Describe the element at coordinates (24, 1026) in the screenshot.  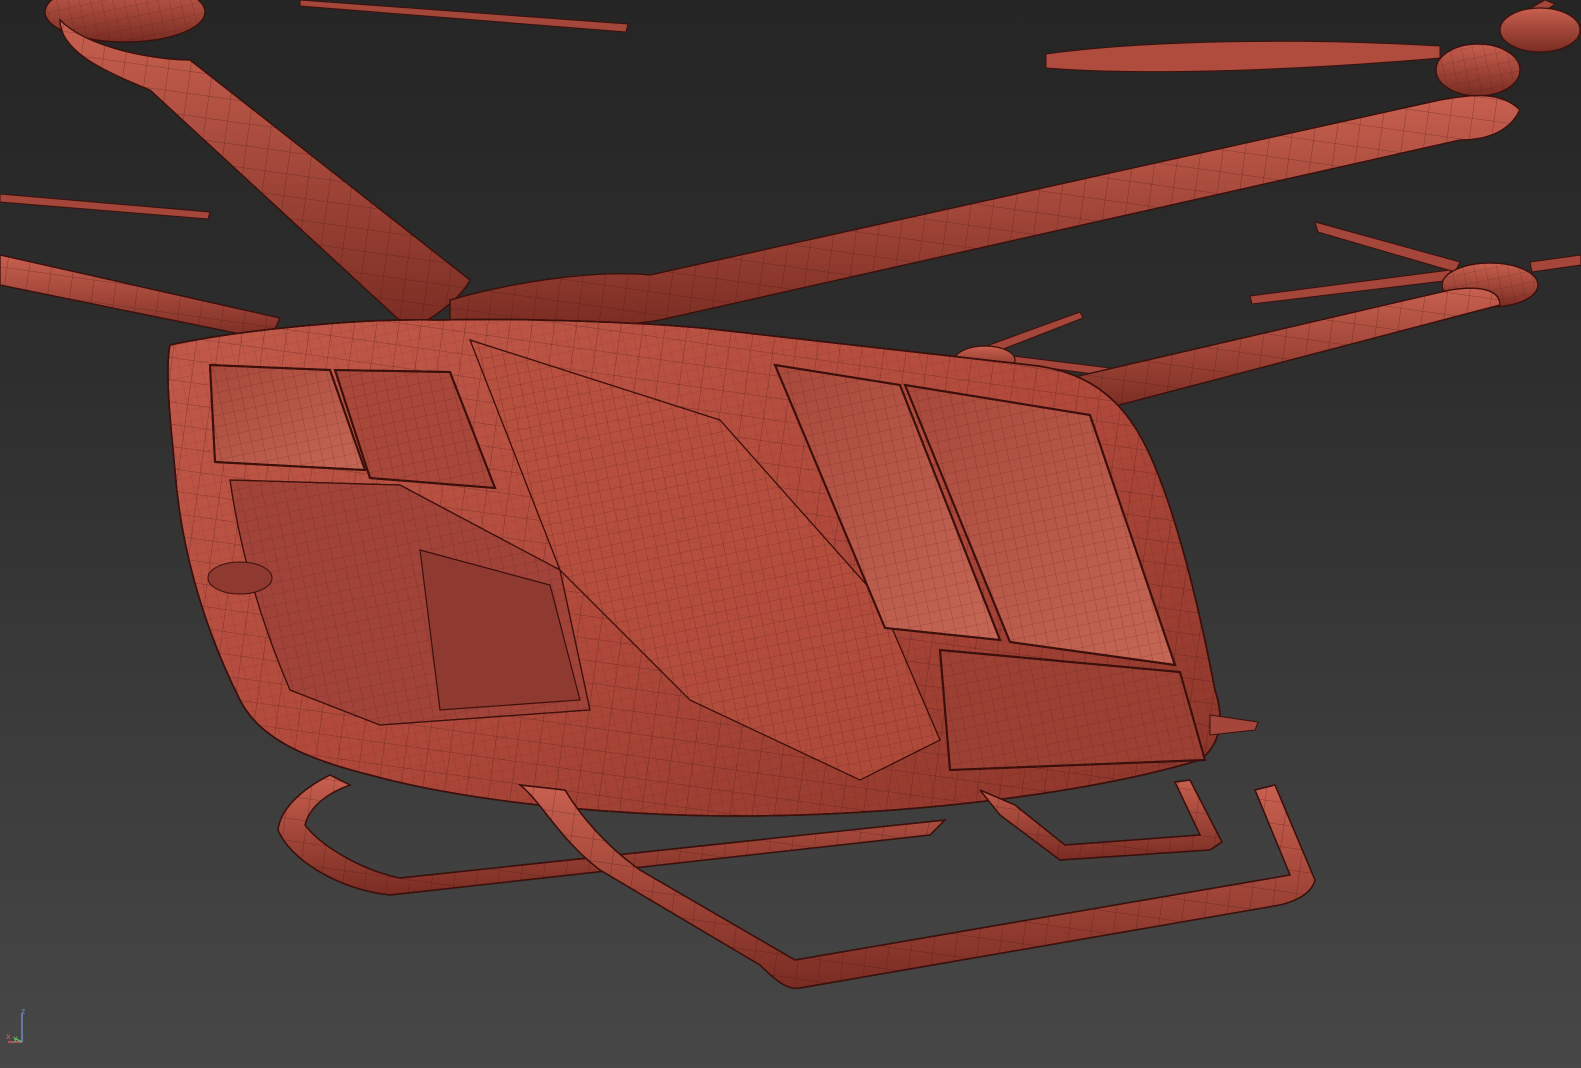
I see `axis-gizmo: z x y` at that location.